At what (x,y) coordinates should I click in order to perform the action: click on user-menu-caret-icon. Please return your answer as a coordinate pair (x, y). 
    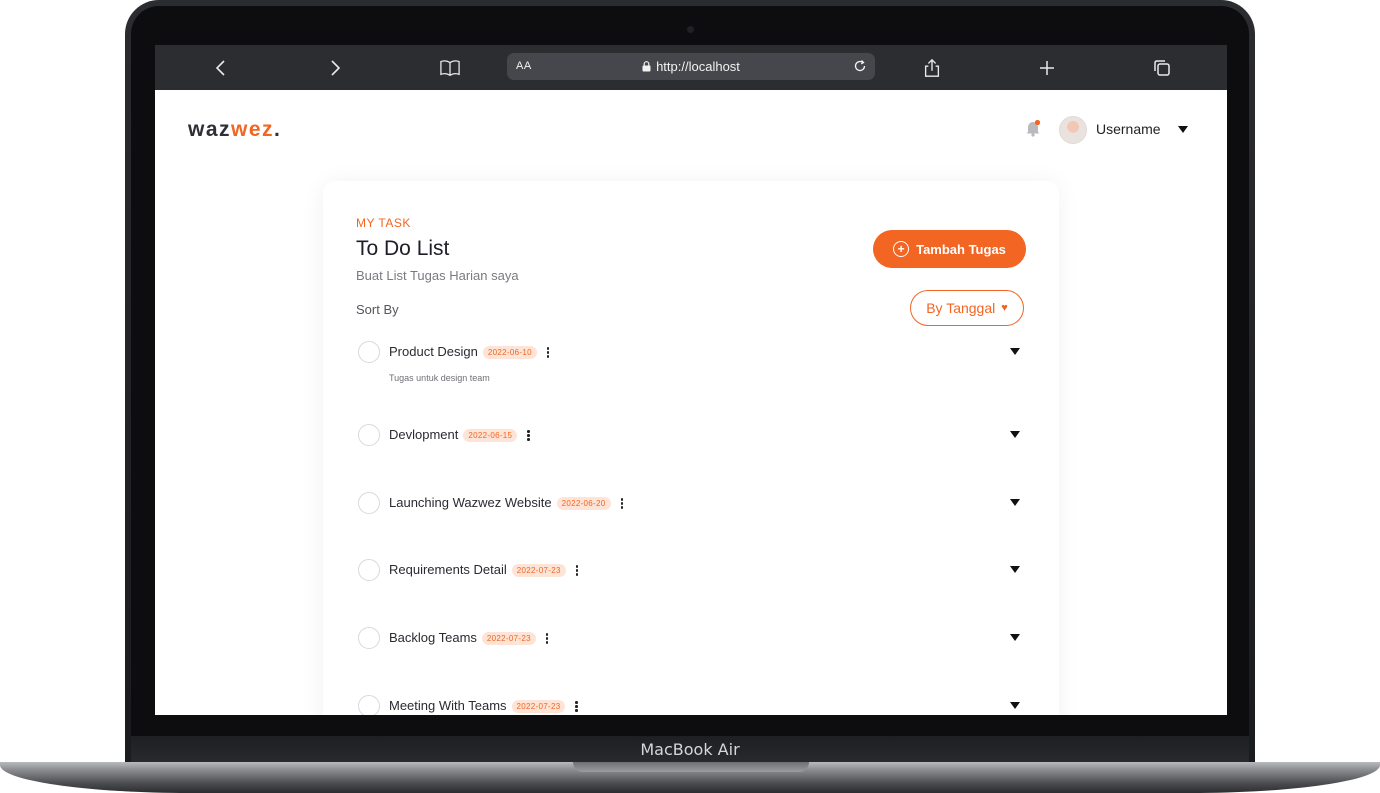
    Looking at the image, I should click on (1183, 129).